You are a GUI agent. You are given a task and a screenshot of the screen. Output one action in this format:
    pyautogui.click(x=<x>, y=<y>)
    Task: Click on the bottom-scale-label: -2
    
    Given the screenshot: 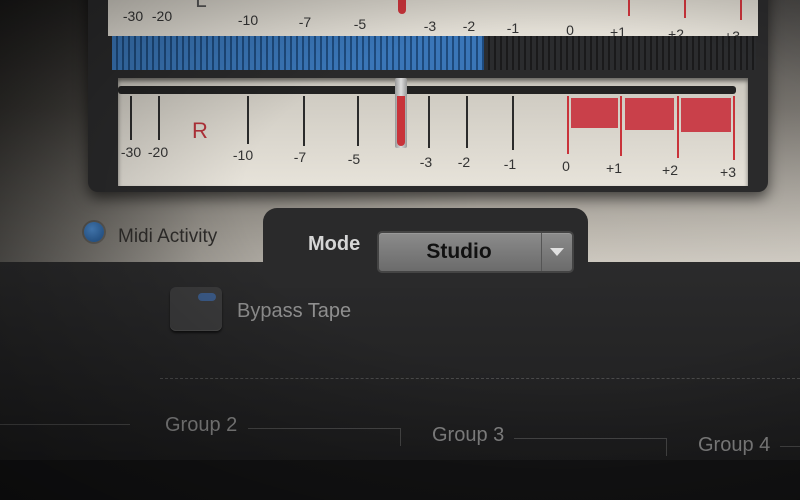 What is the action you would take?
    pyautogui.click(x=464, y=162)
    